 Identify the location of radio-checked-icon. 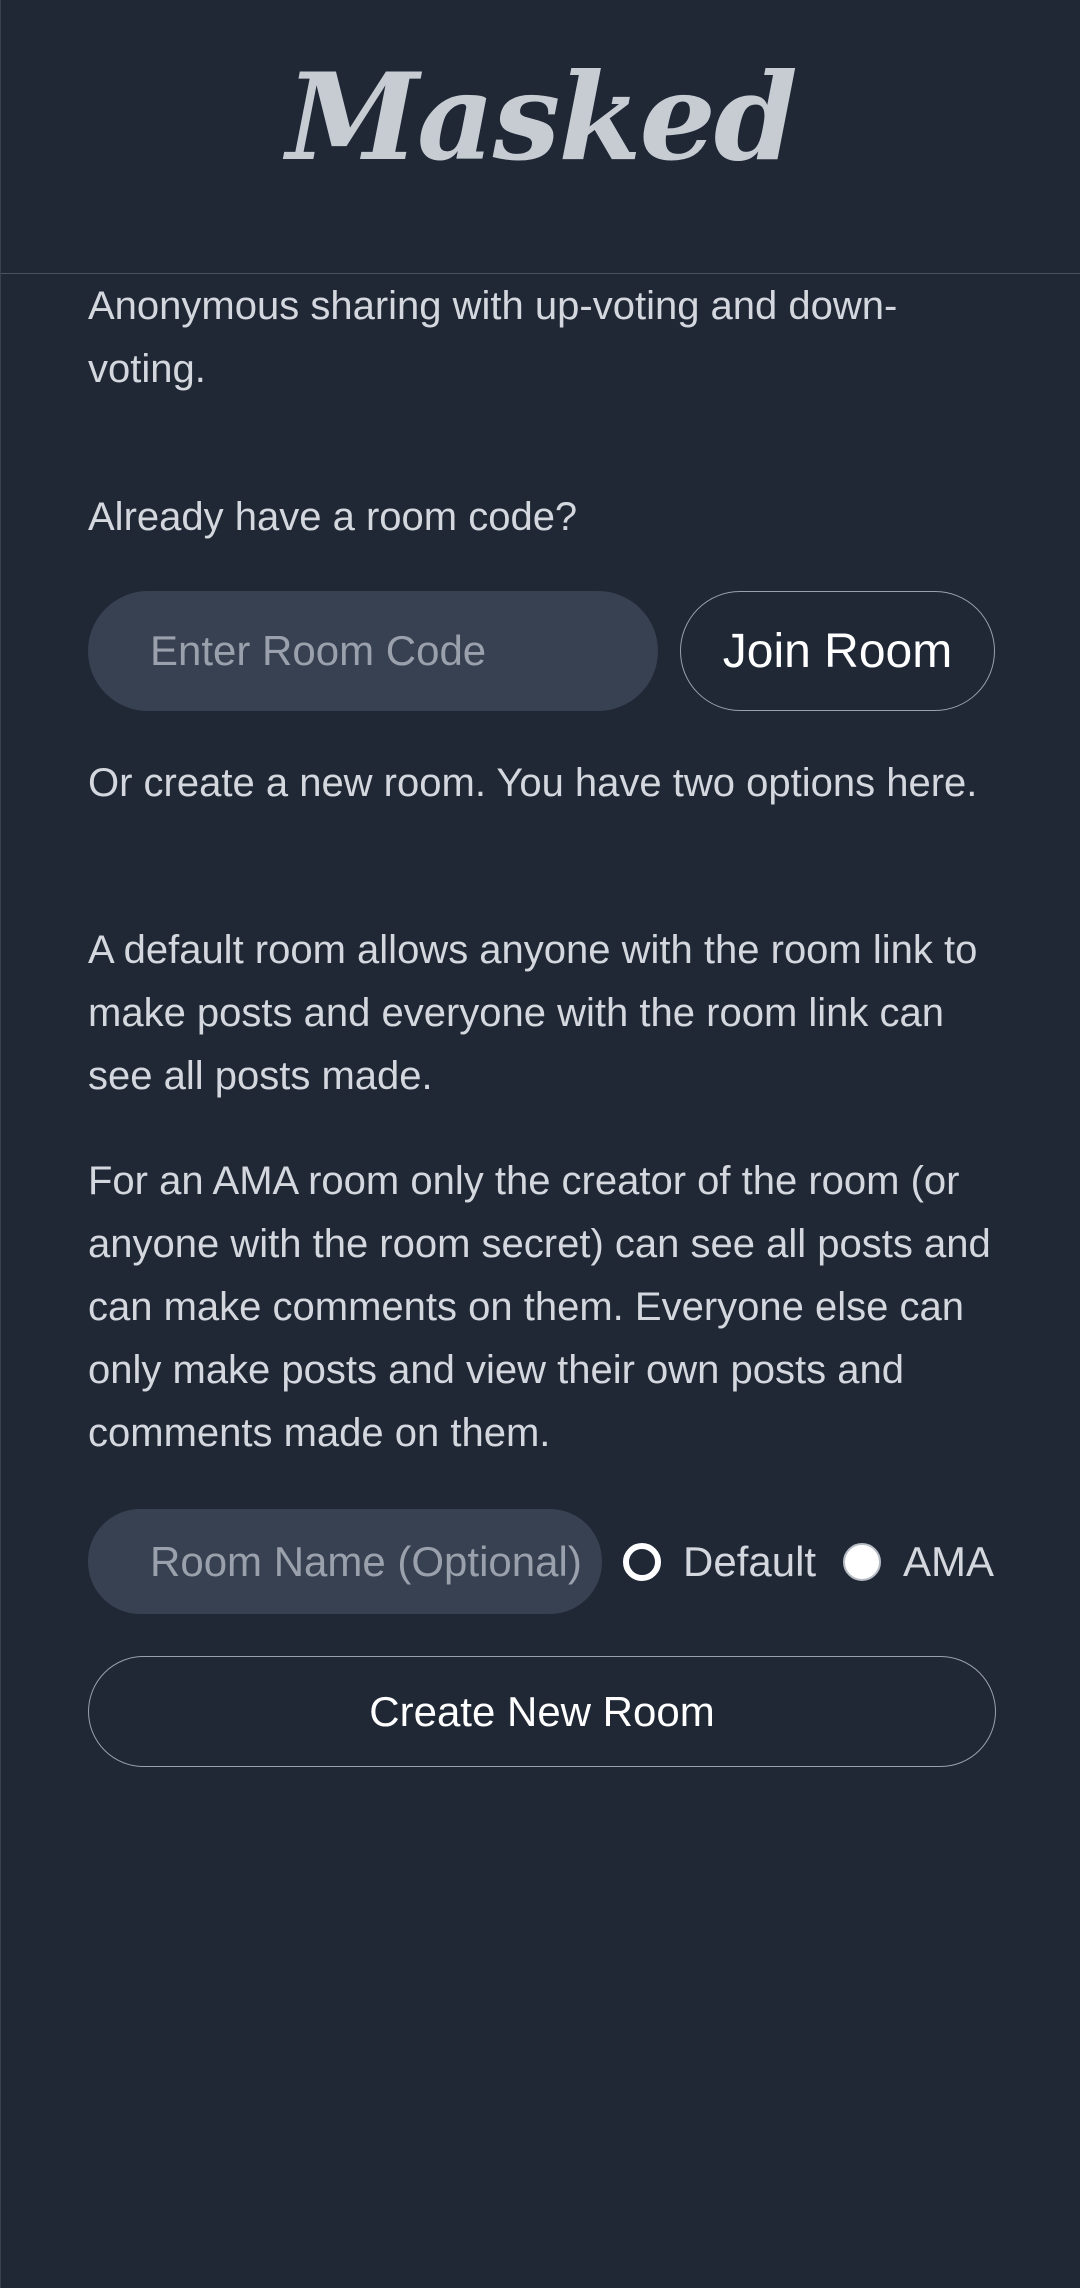
(642, 1561).